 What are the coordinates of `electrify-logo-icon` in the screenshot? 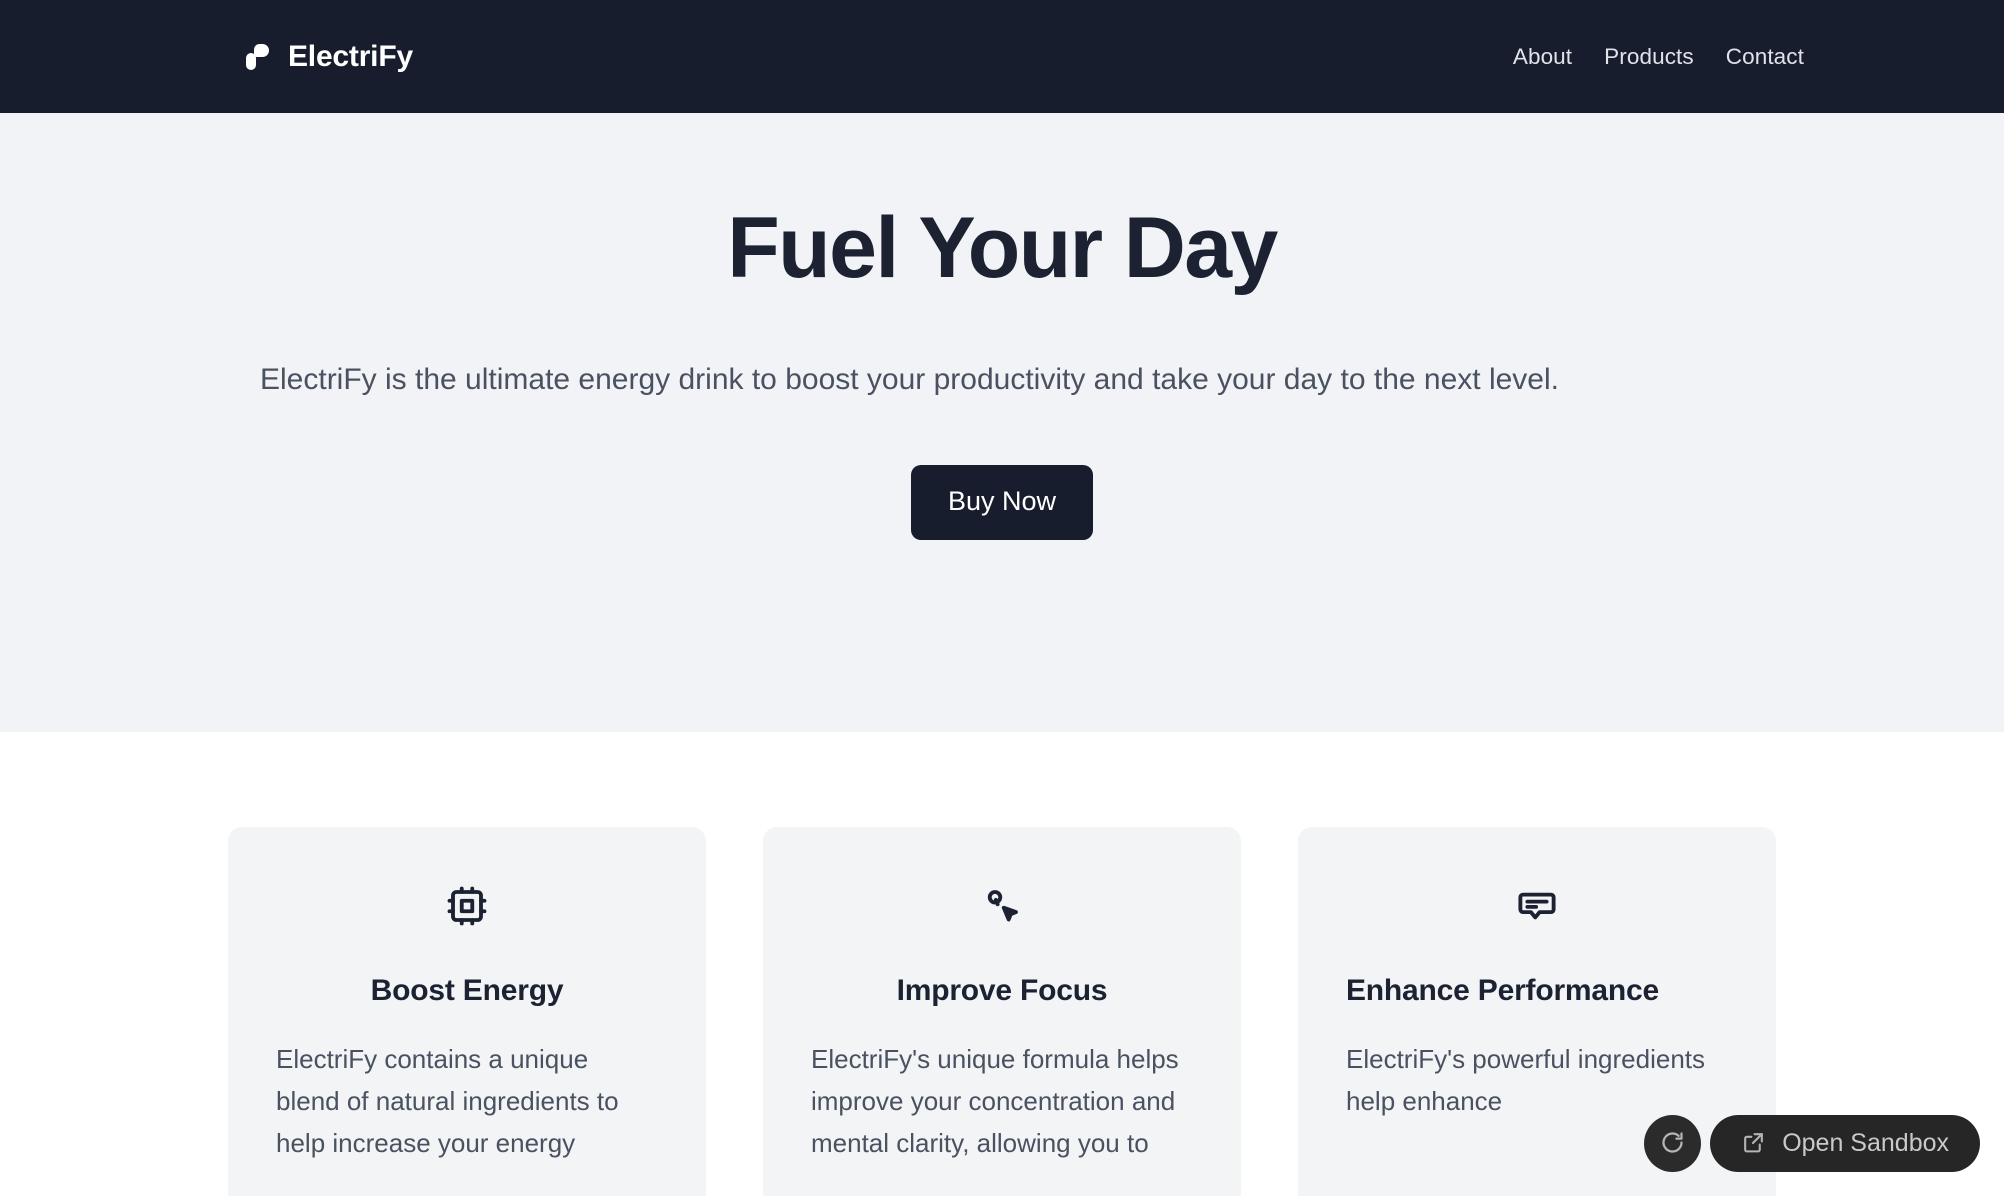 It's located at (257, 57).